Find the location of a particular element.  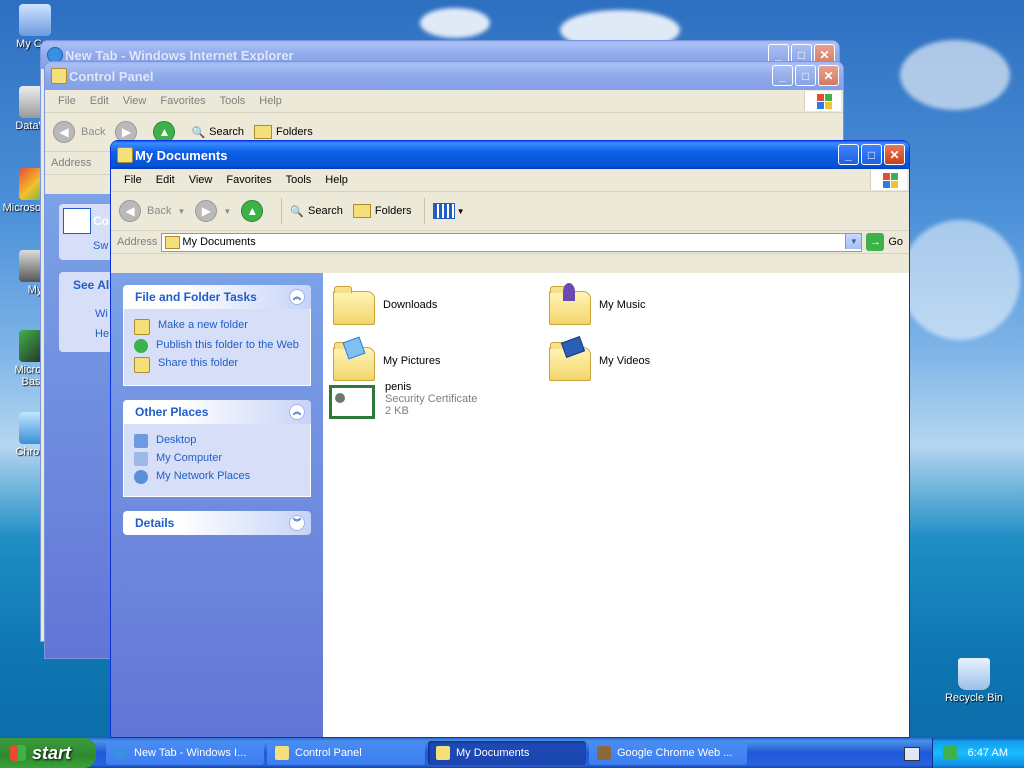

other-places-header: Other Places ︽ is located at coordinates (217, 412).